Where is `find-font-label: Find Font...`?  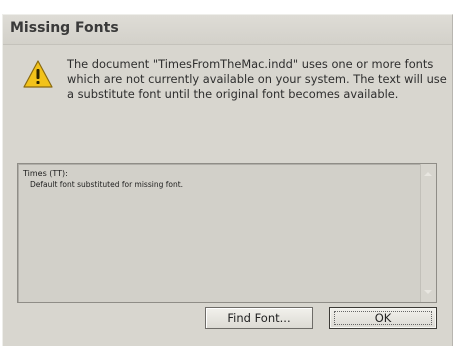 find-font-label: Find Font... is located at coordinates (259, 318).